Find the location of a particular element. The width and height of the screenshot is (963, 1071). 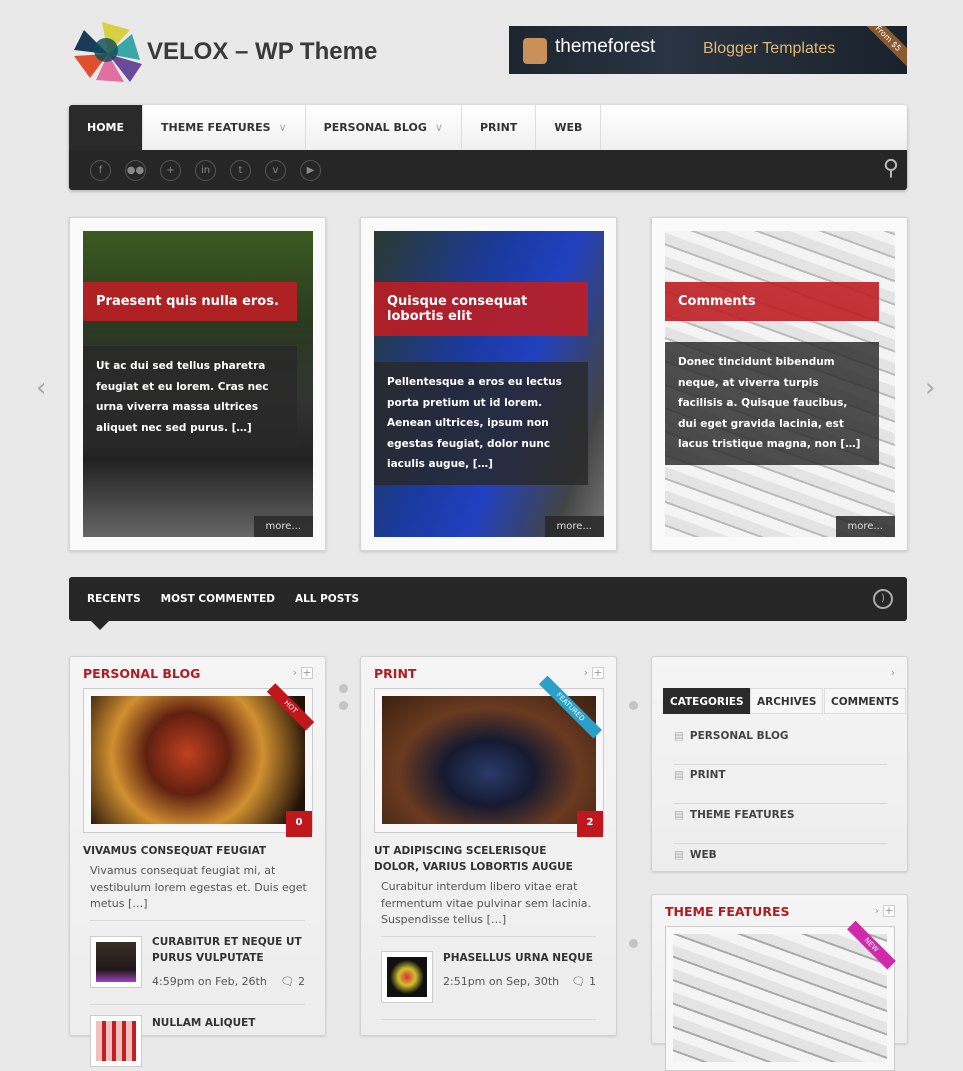

comment-count-badge: 0 is located at coordinates (299, 824).